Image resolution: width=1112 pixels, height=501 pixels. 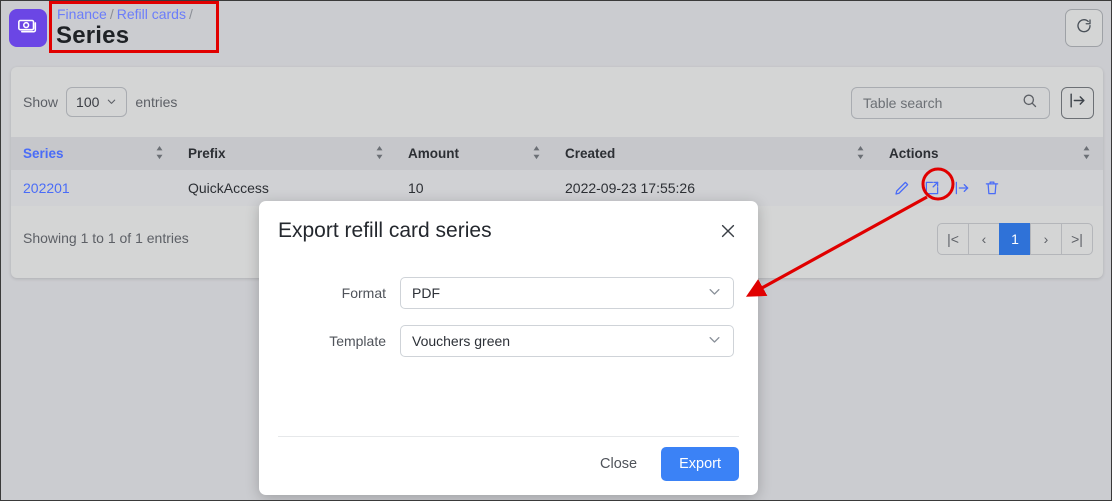 I want to click on sort-icon-series, so click(x=159, y=153).